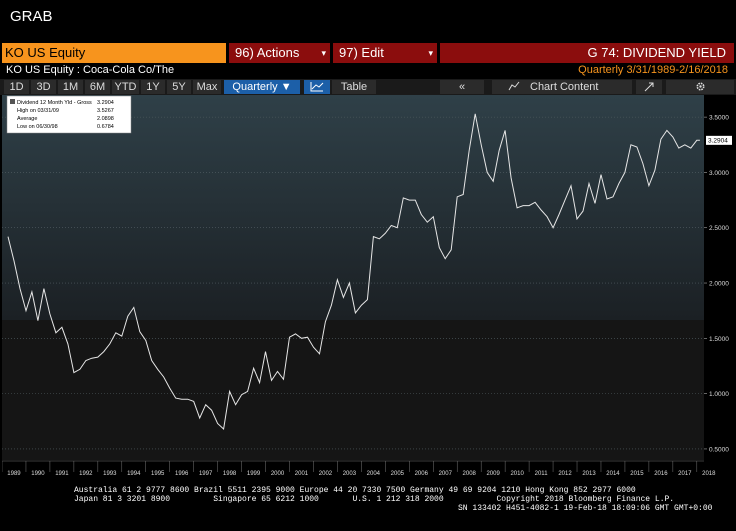  Describe the element at coordinates (422, 474) in the screenshot. I see `x-tick-label: 2006` at that location.